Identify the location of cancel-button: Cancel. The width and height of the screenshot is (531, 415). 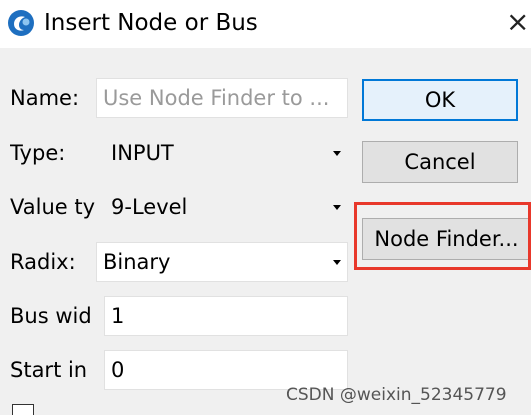
(440, 162).